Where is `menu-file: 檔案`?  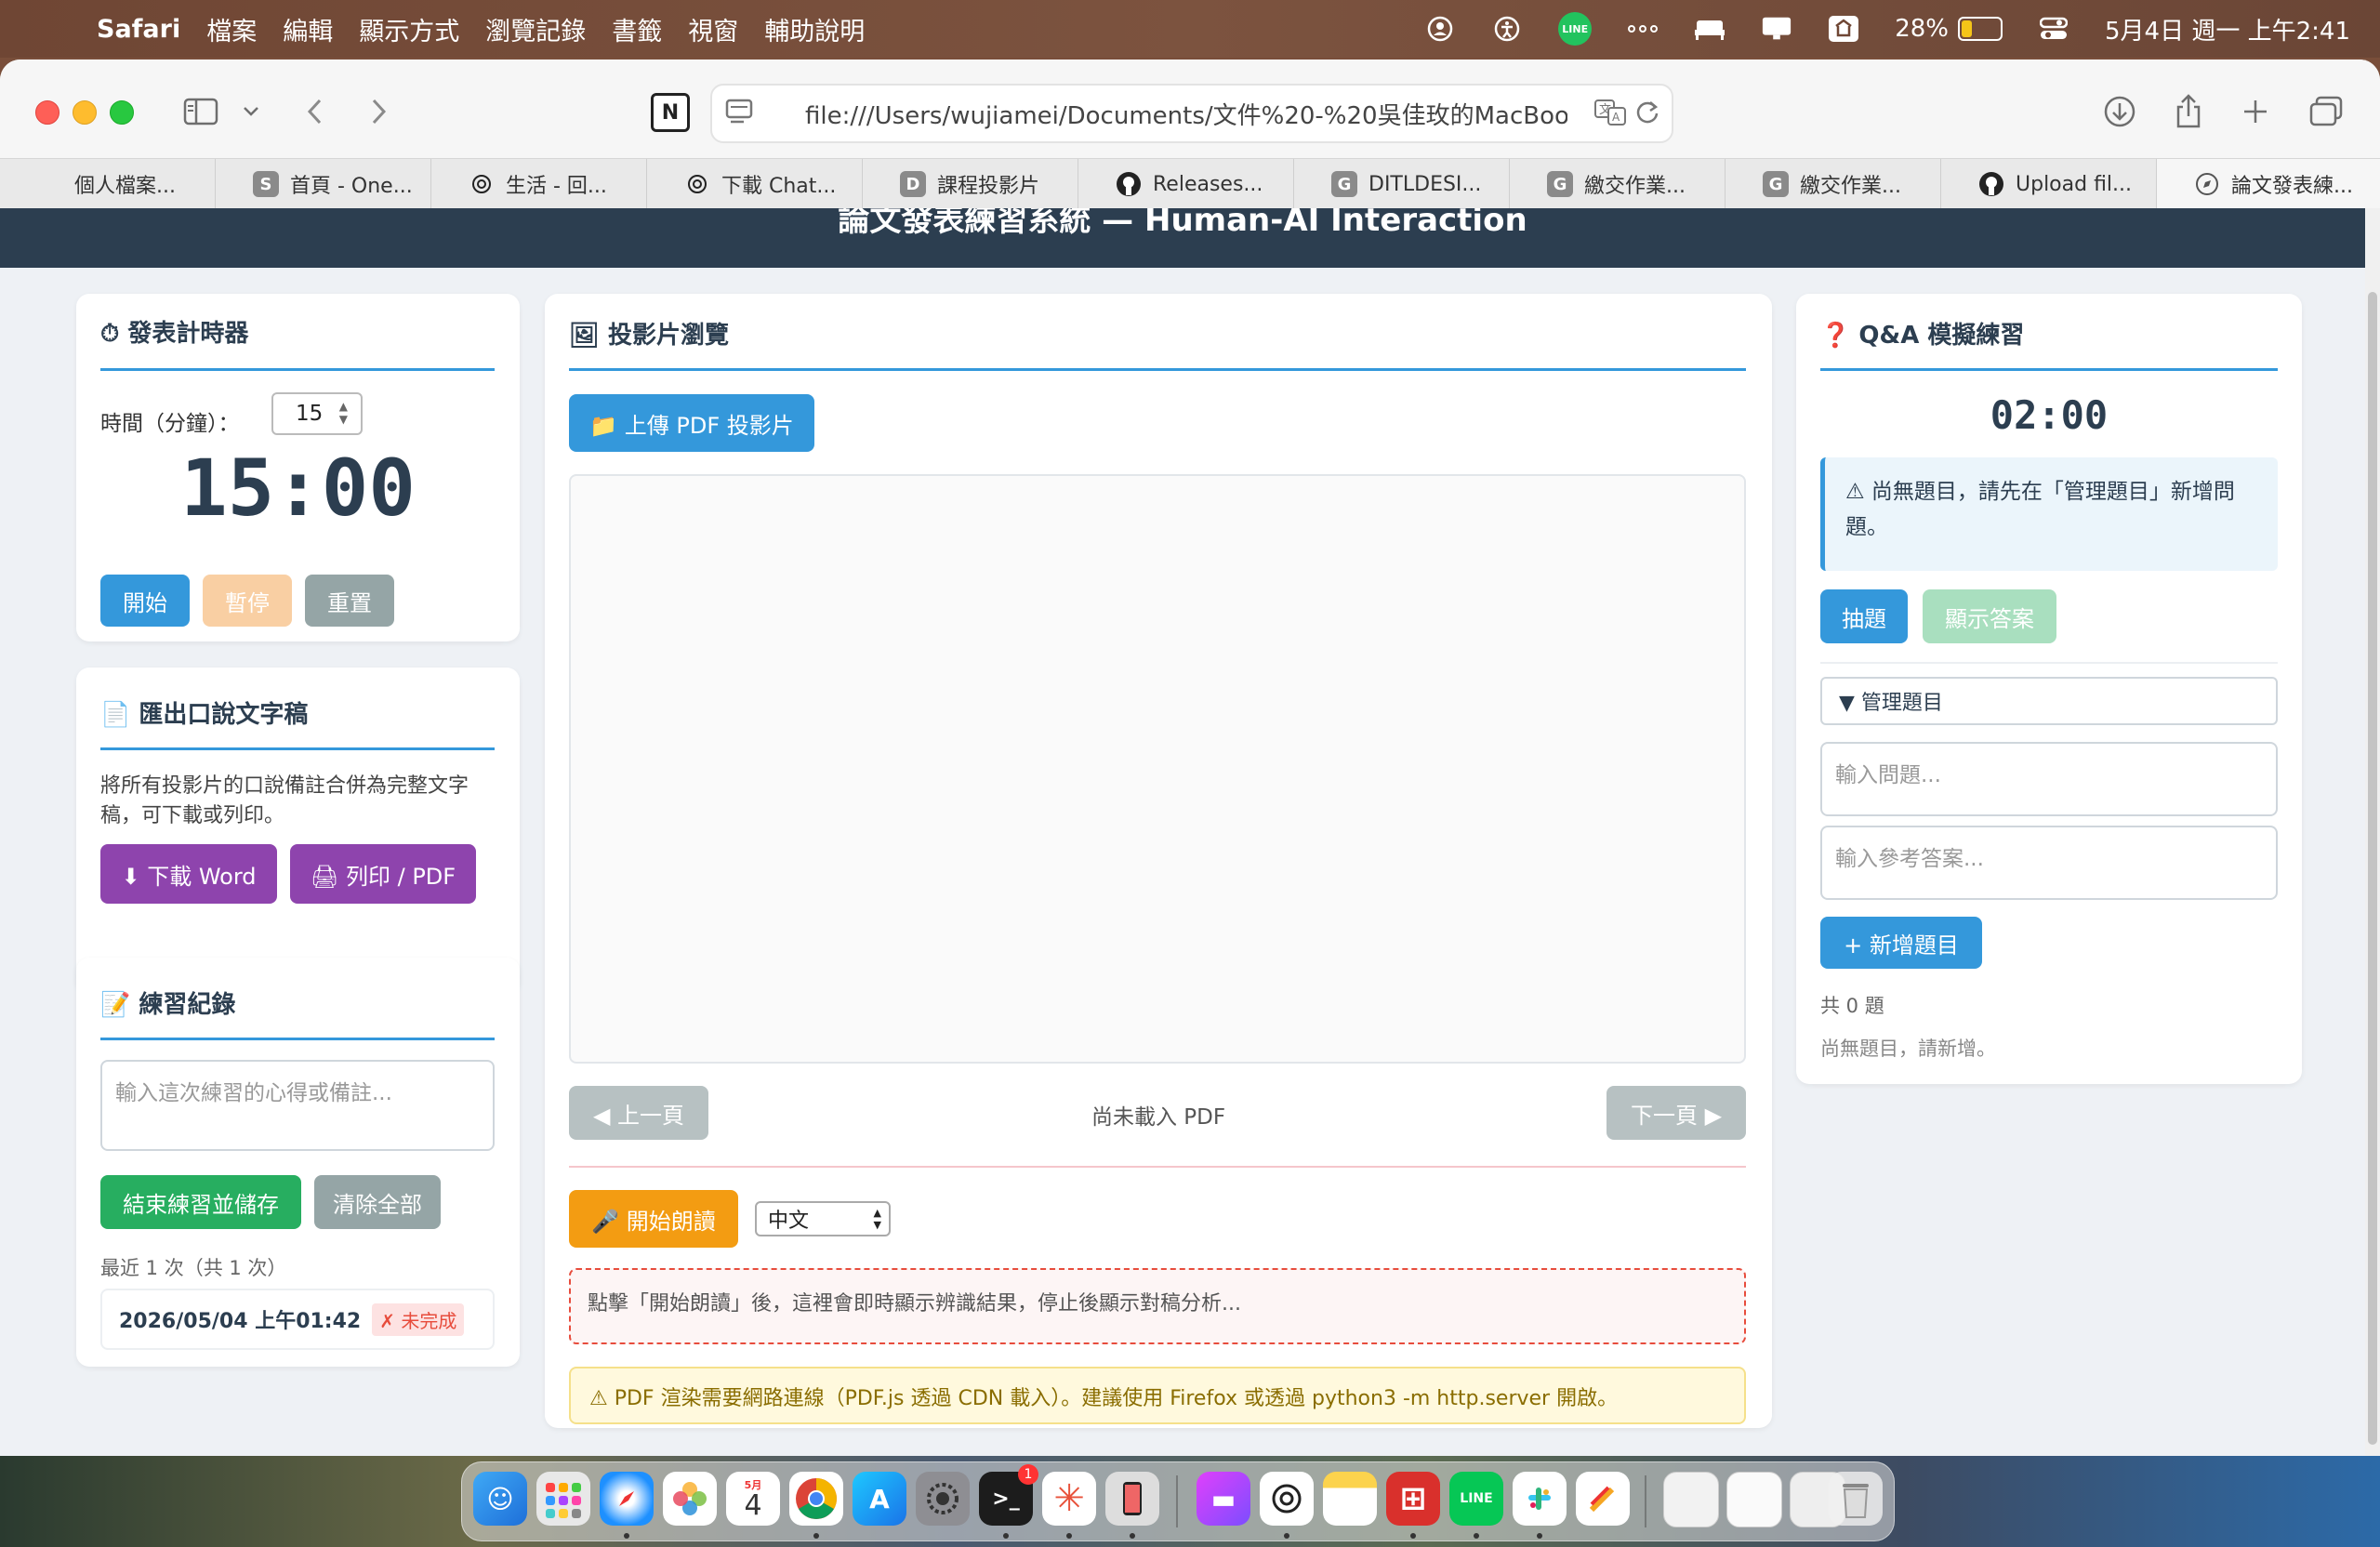
menu-file: 檔案 is located at coordinates (231, 29).